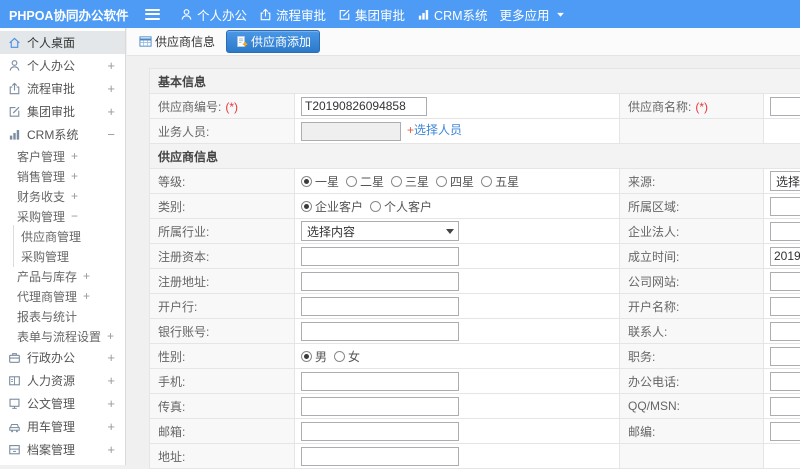 The image size is (800, 469). Describe the element at coordinates (380, 381) in the screenshot. I see `mobile-input` at that location.